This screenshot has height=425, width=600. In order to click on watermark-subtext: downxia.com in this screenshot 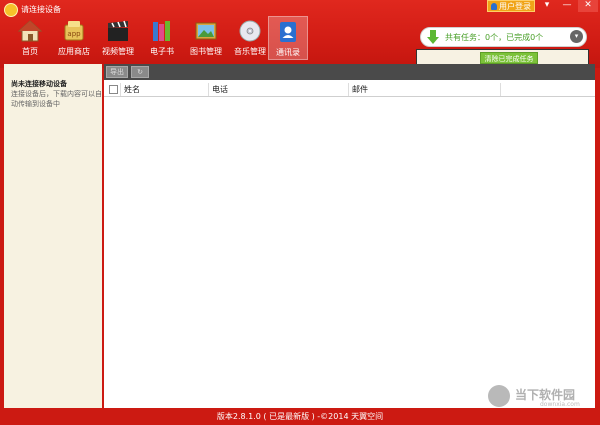, I will do `click(560, 404)`.